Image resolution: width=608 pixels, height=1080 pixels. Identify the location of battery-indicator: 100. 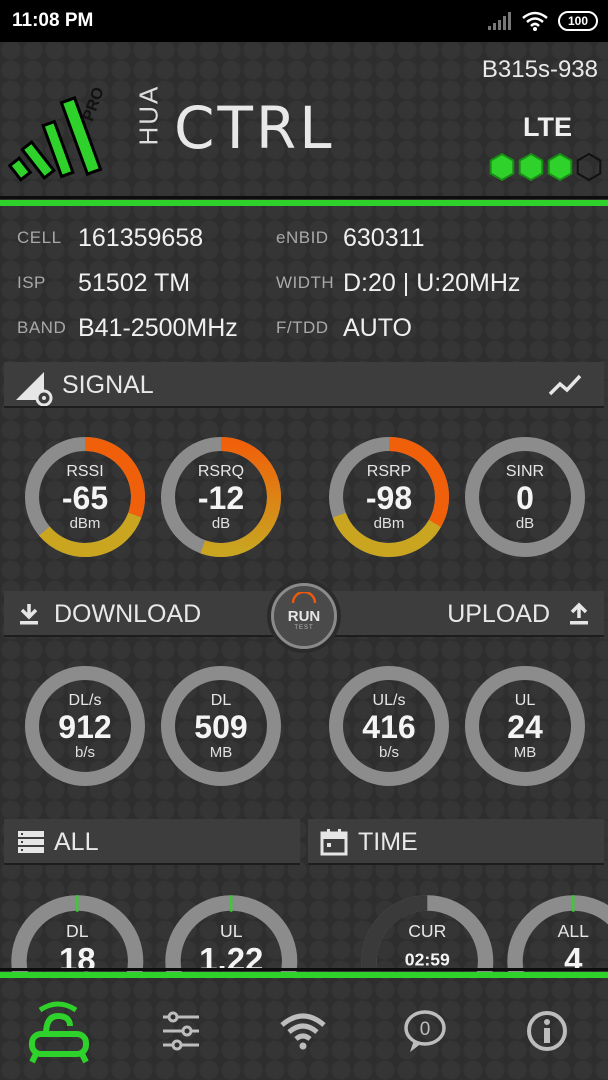
(578, 21).